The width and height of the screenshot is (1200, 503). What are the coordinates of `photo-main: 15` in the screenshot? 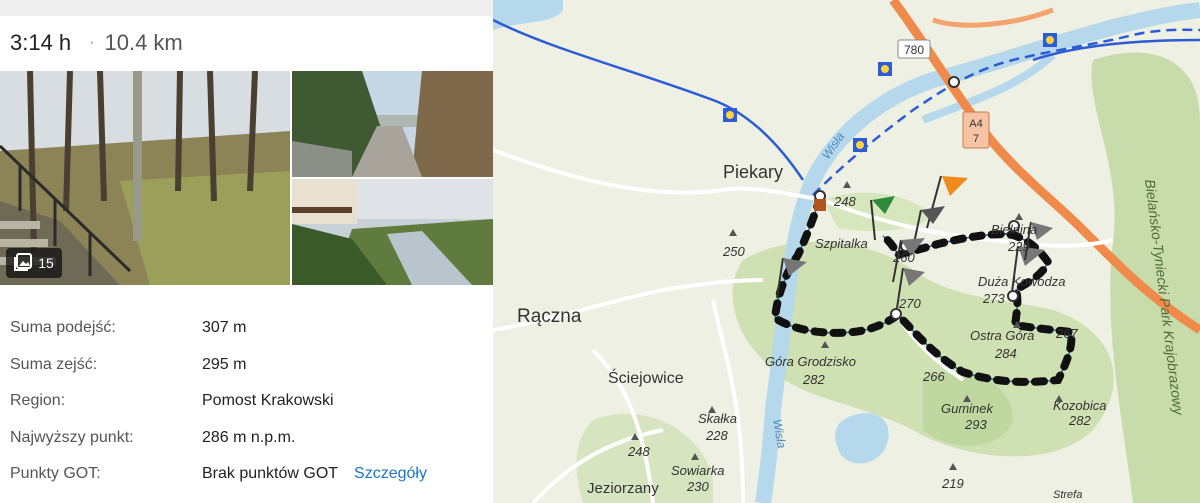 It's located at (145, 178).